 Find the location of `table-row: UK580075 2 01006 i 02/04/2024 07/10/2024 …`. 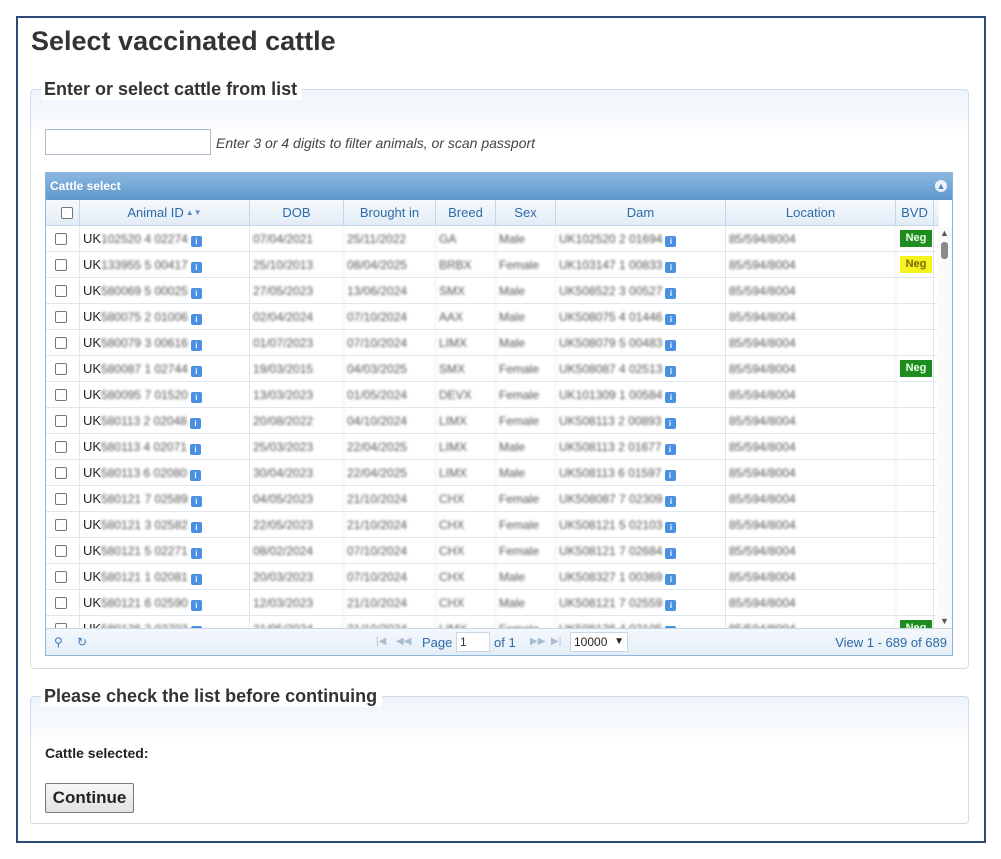

table-row: UK580075 2 01006 i 02/04/2024 07/10/2024 … is located at coordinates (492, 317).